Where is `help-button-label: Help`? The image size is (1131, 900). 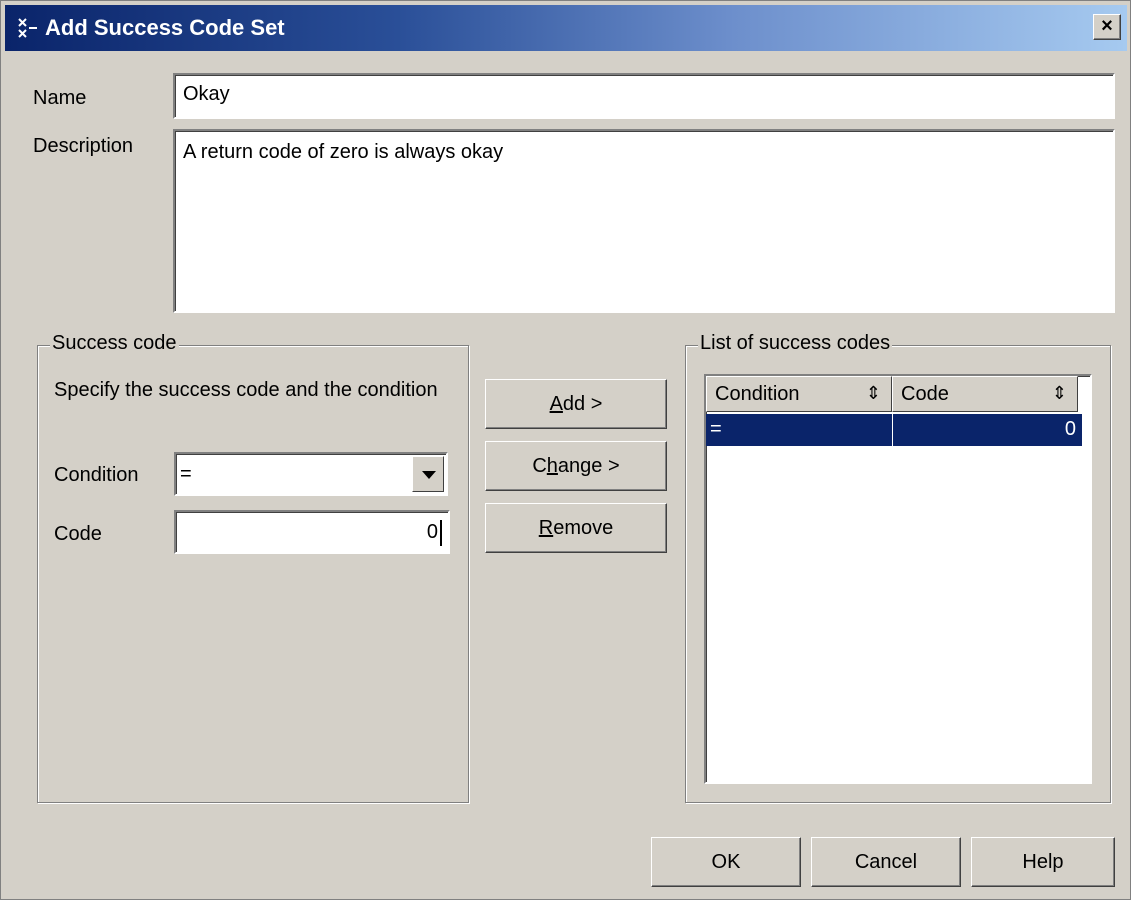
help-button-label: Help is located at coordinates (1043, 861).